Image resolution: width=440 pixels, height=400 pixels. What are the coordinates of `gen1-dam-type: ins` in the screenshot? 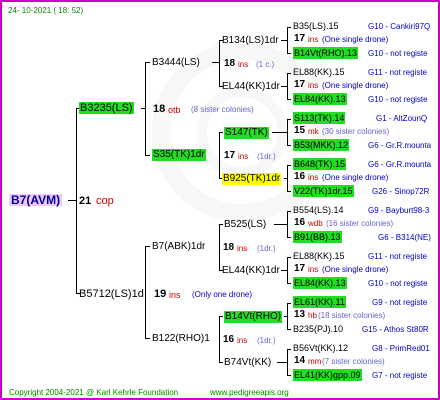 It's located at (175, 295).